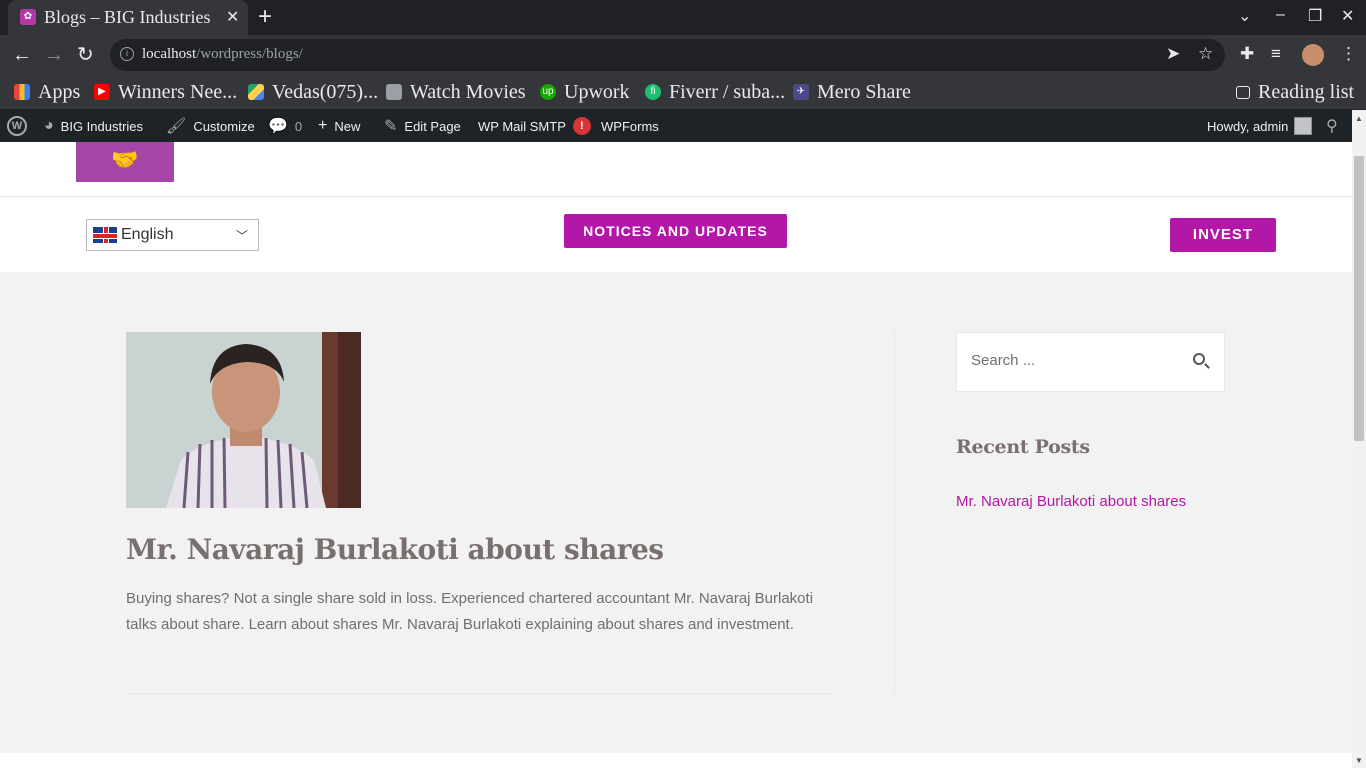  I want to click on comment-icon: 💬, so click(278, 126).